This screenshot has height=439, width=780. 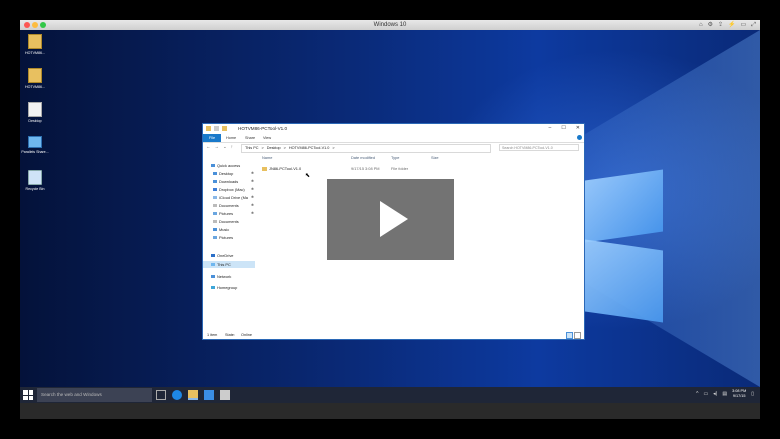 I want to click on tab-view: View, so click(x=267, y=138).